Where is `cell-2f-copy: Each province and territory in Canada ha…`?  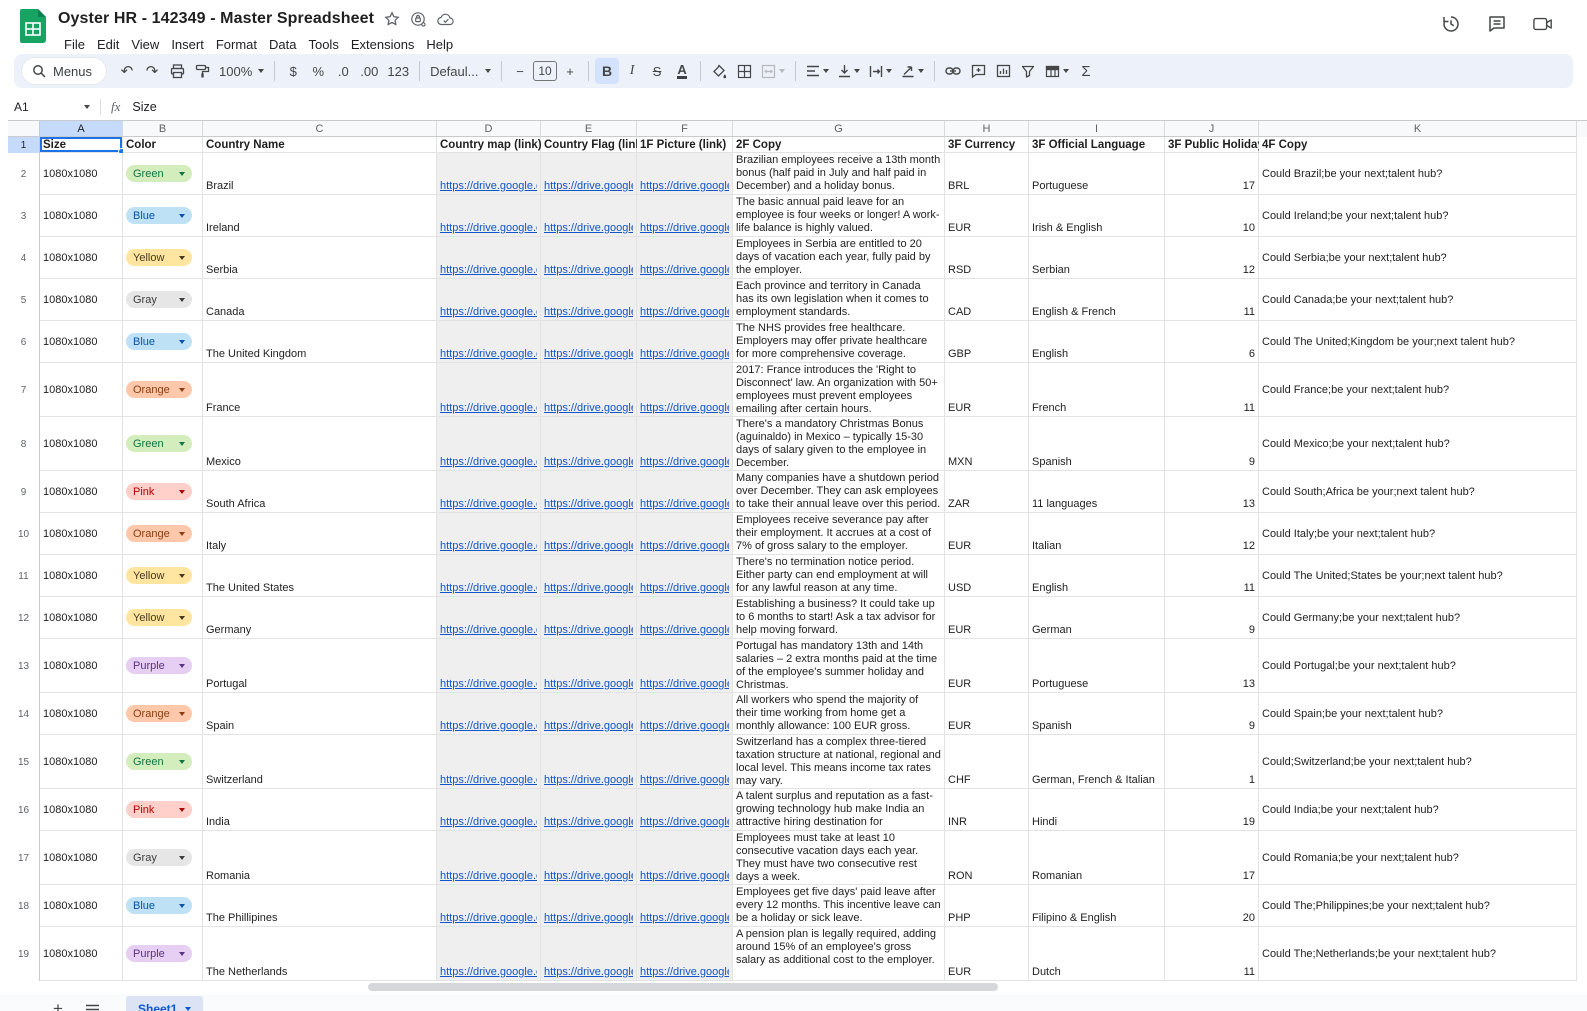
cell-2f-copy: Each province and territory in Canada ha… is located at coordinates (839, 300).